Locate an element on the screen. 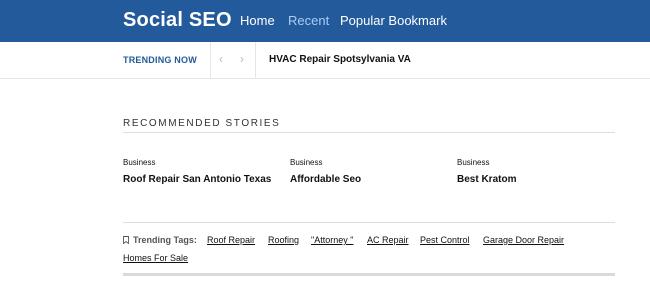 This screenshot has width=650, height=283. tag-link: Roofing is located at coordinates (283, 240).